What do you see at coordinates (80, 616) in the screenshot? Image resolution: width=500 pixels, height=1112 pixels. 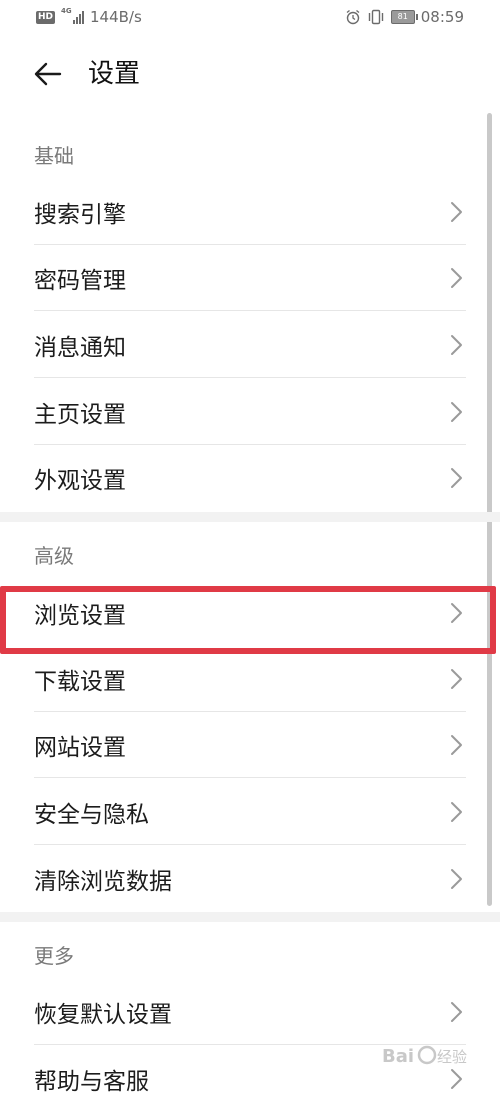 I see `item-label: 浏览设置` at bounding box center [80, 616].